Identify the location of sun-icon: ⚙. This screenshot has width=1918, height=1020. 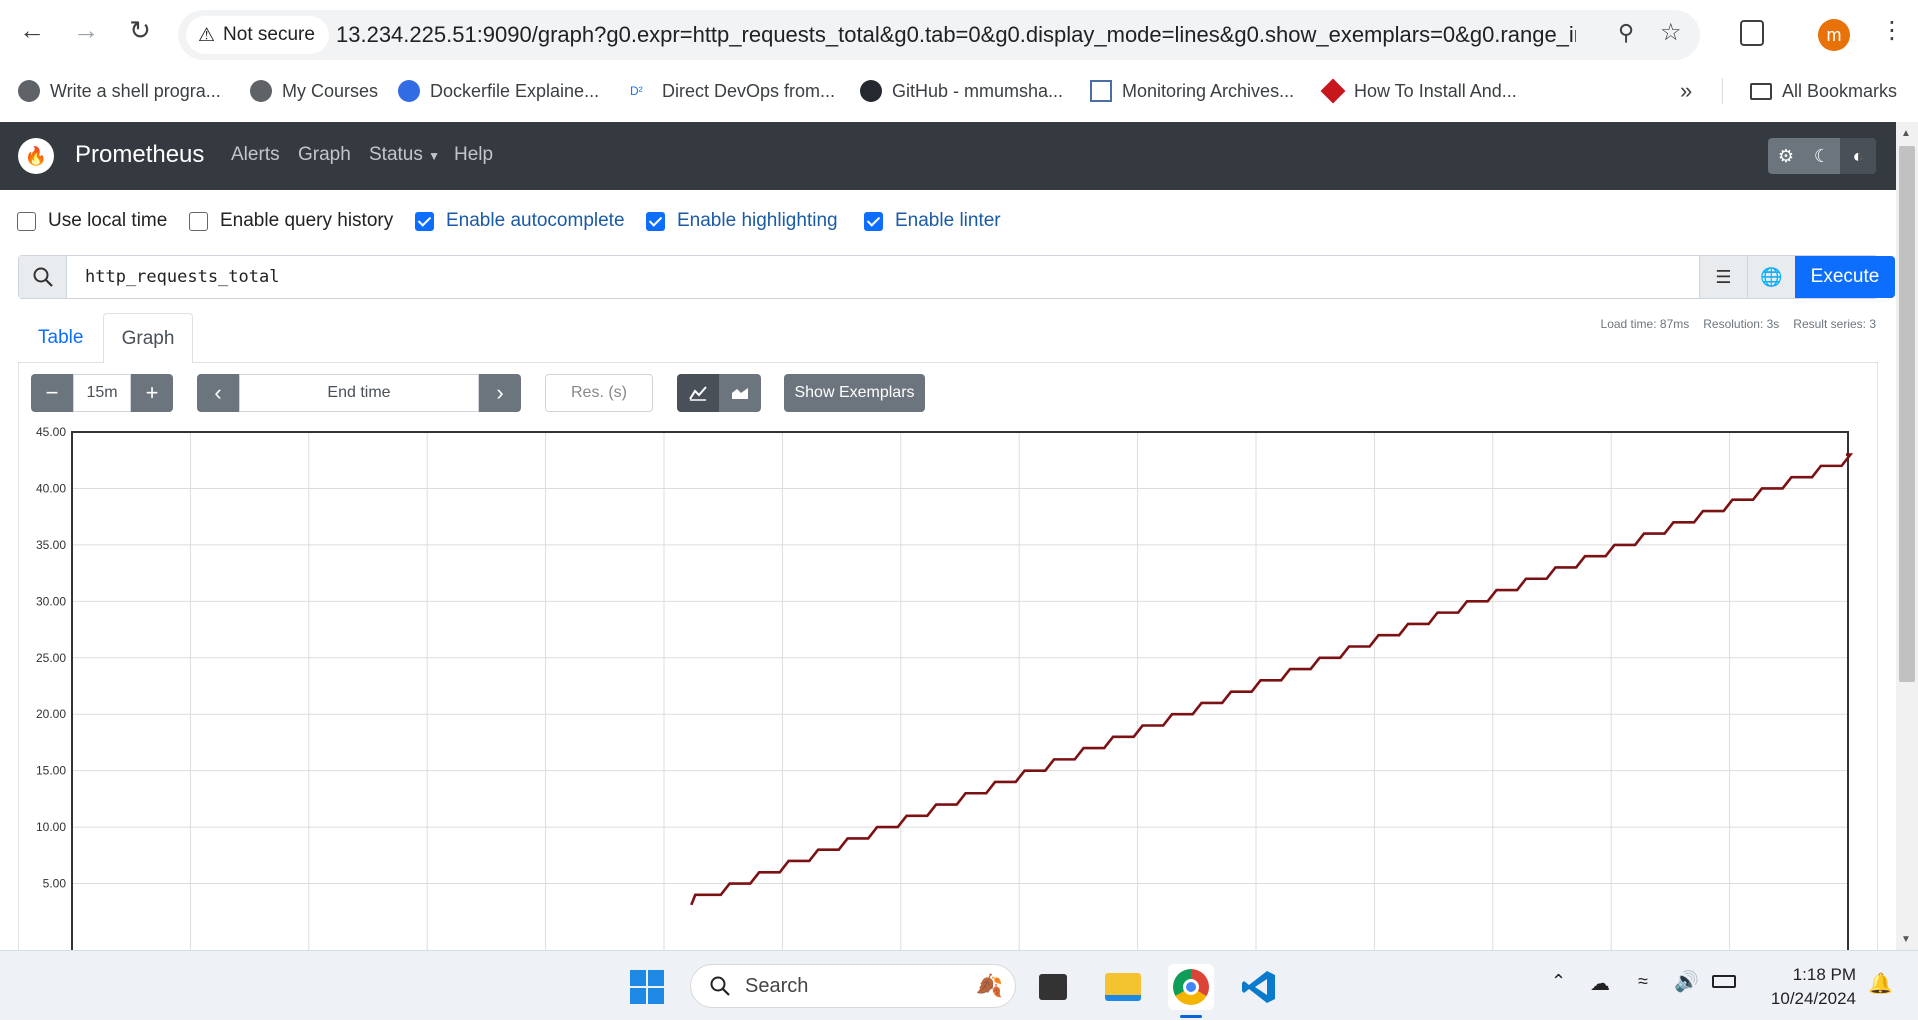
(1786, 156).